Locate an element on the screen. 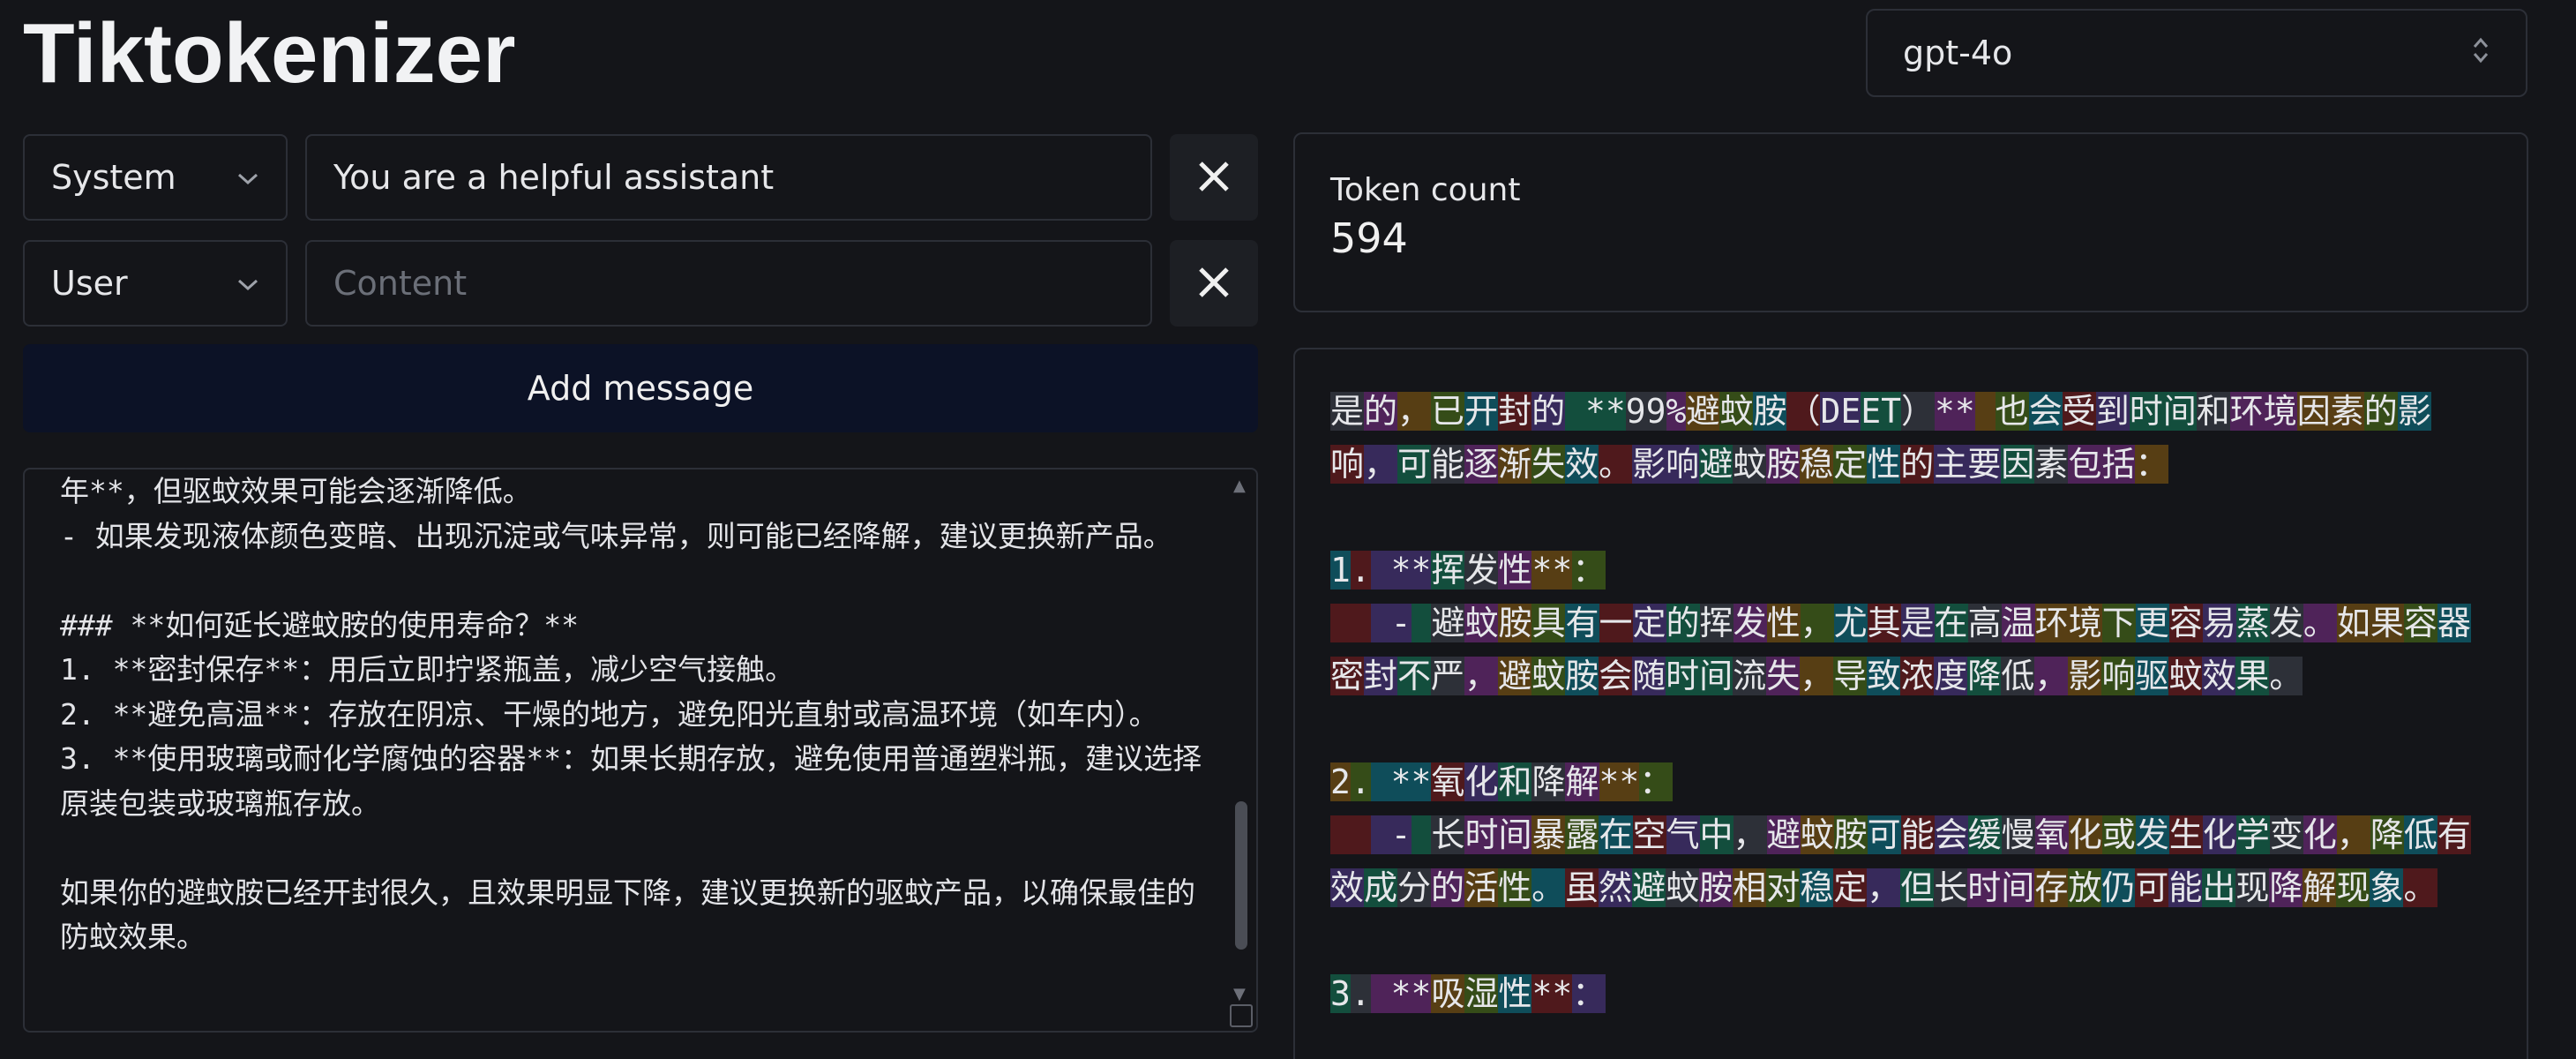 The width and height of the screenshot is (2576, 1059). token: 性 is located at coordinates (1884, 464).